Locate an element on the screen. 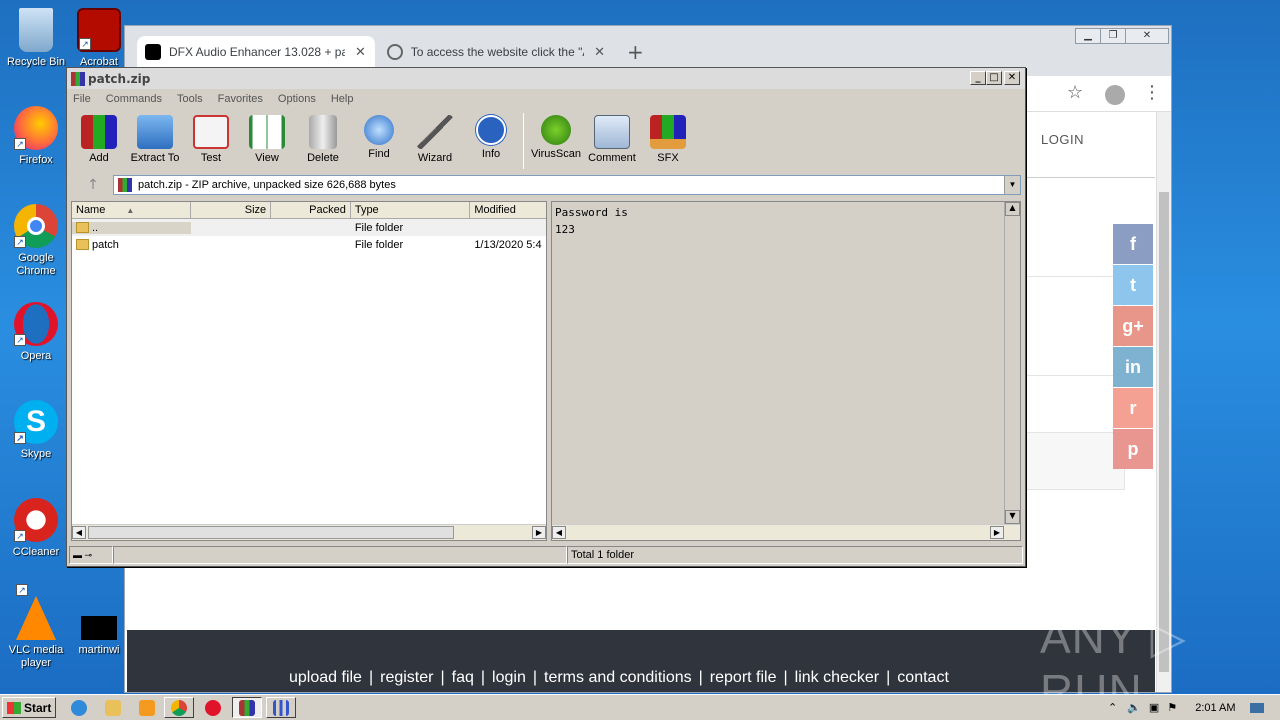 Image resolution: width=1280 pixels, height=720 pixels. desktop-icon-acrobat: ↗ Acrobat is located at coordinates (99, 38).